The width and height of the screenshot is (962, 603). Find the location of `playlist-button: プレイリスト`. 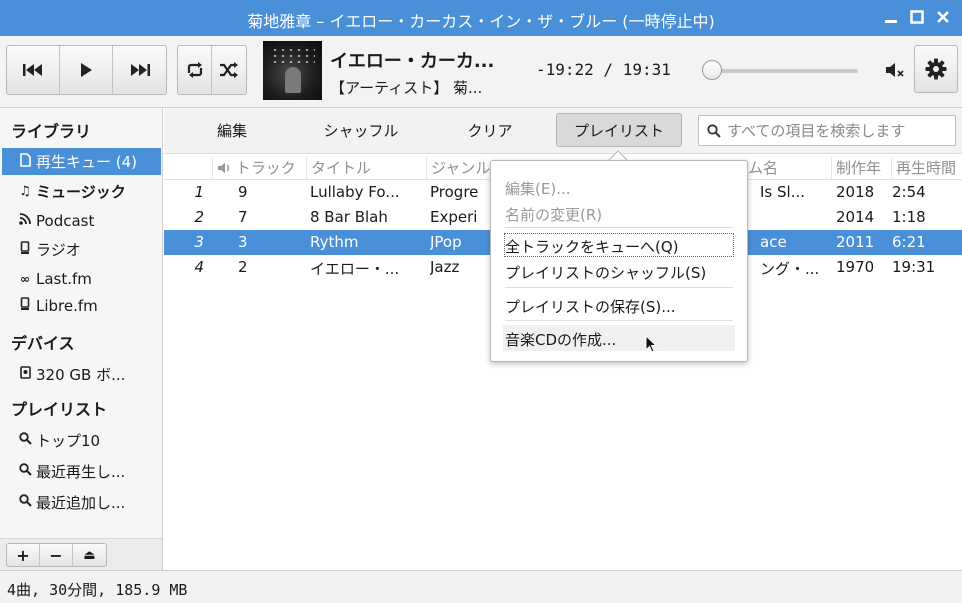

playlist-button: プレイリスト is located at coordinates (619, 130).